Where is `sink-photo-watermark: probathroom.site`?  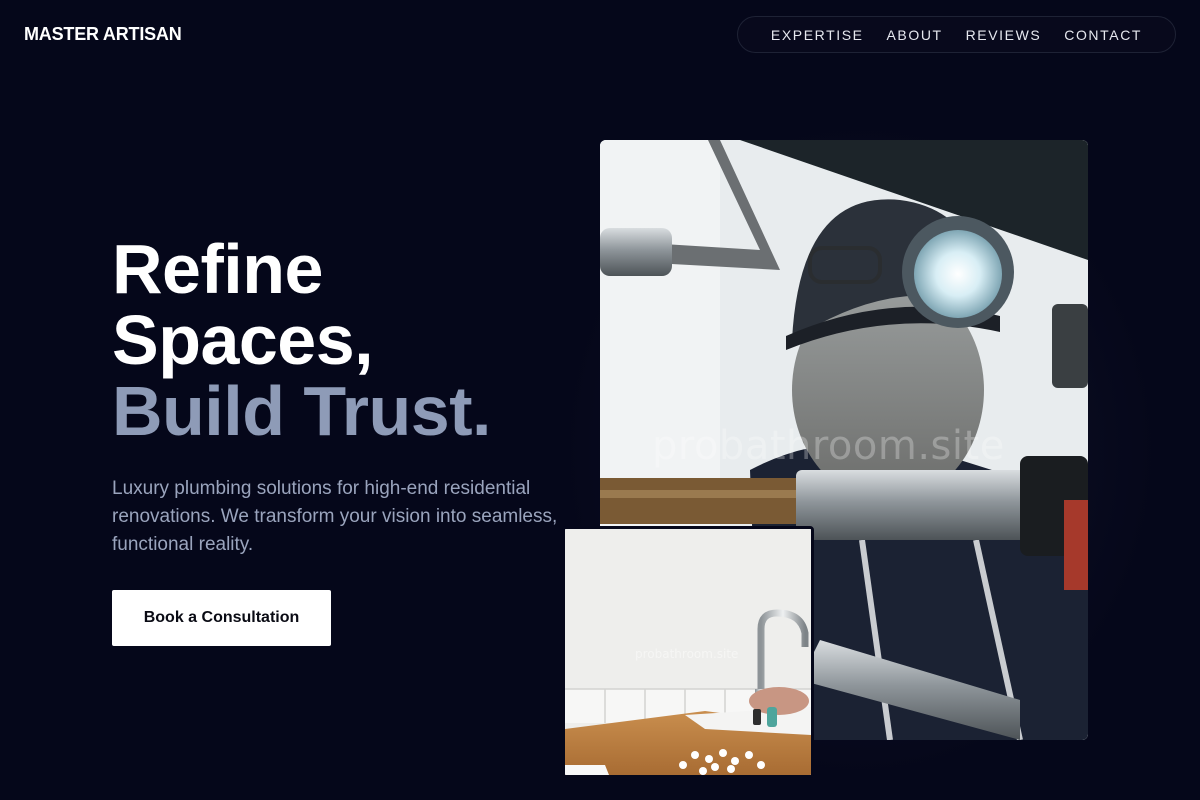
sink-photo-watermark: probathroom.site is located at coordinates (687, 654).